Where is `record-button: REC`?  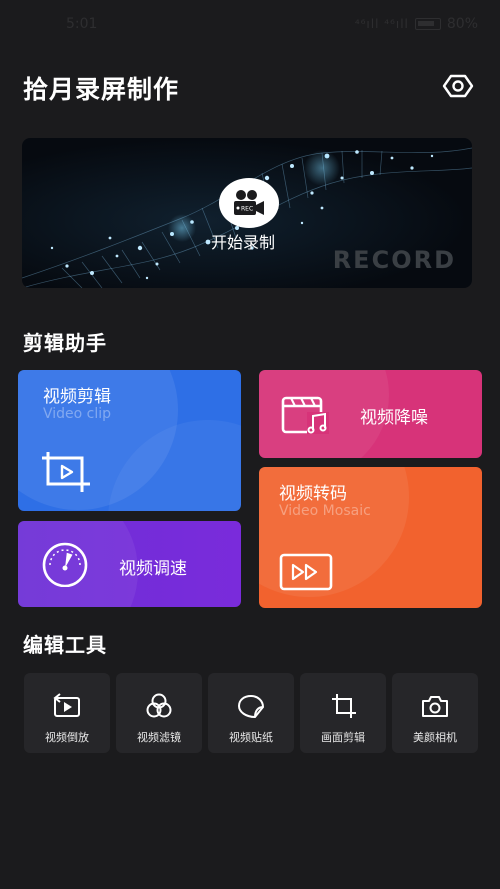
record-button: REC is located at coordinates (249, 203).